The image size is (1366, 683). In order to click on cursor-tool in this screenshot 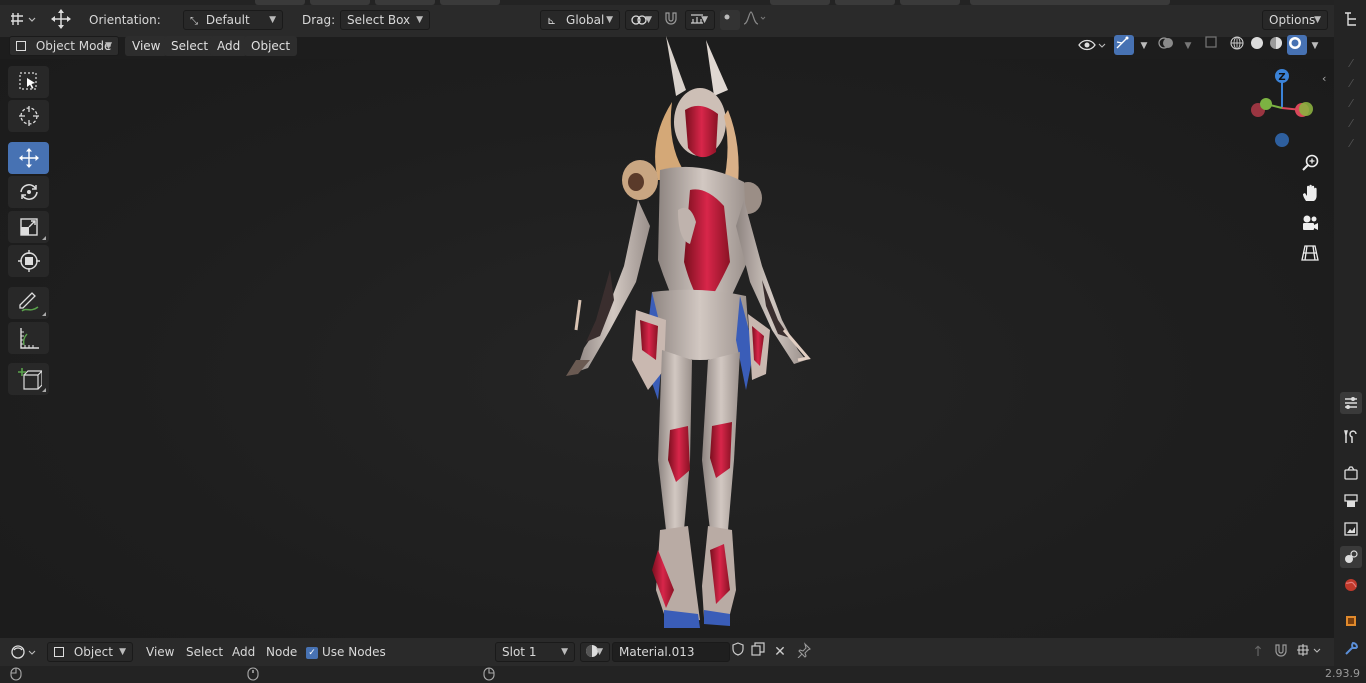, I will do `click(28, 116)`.